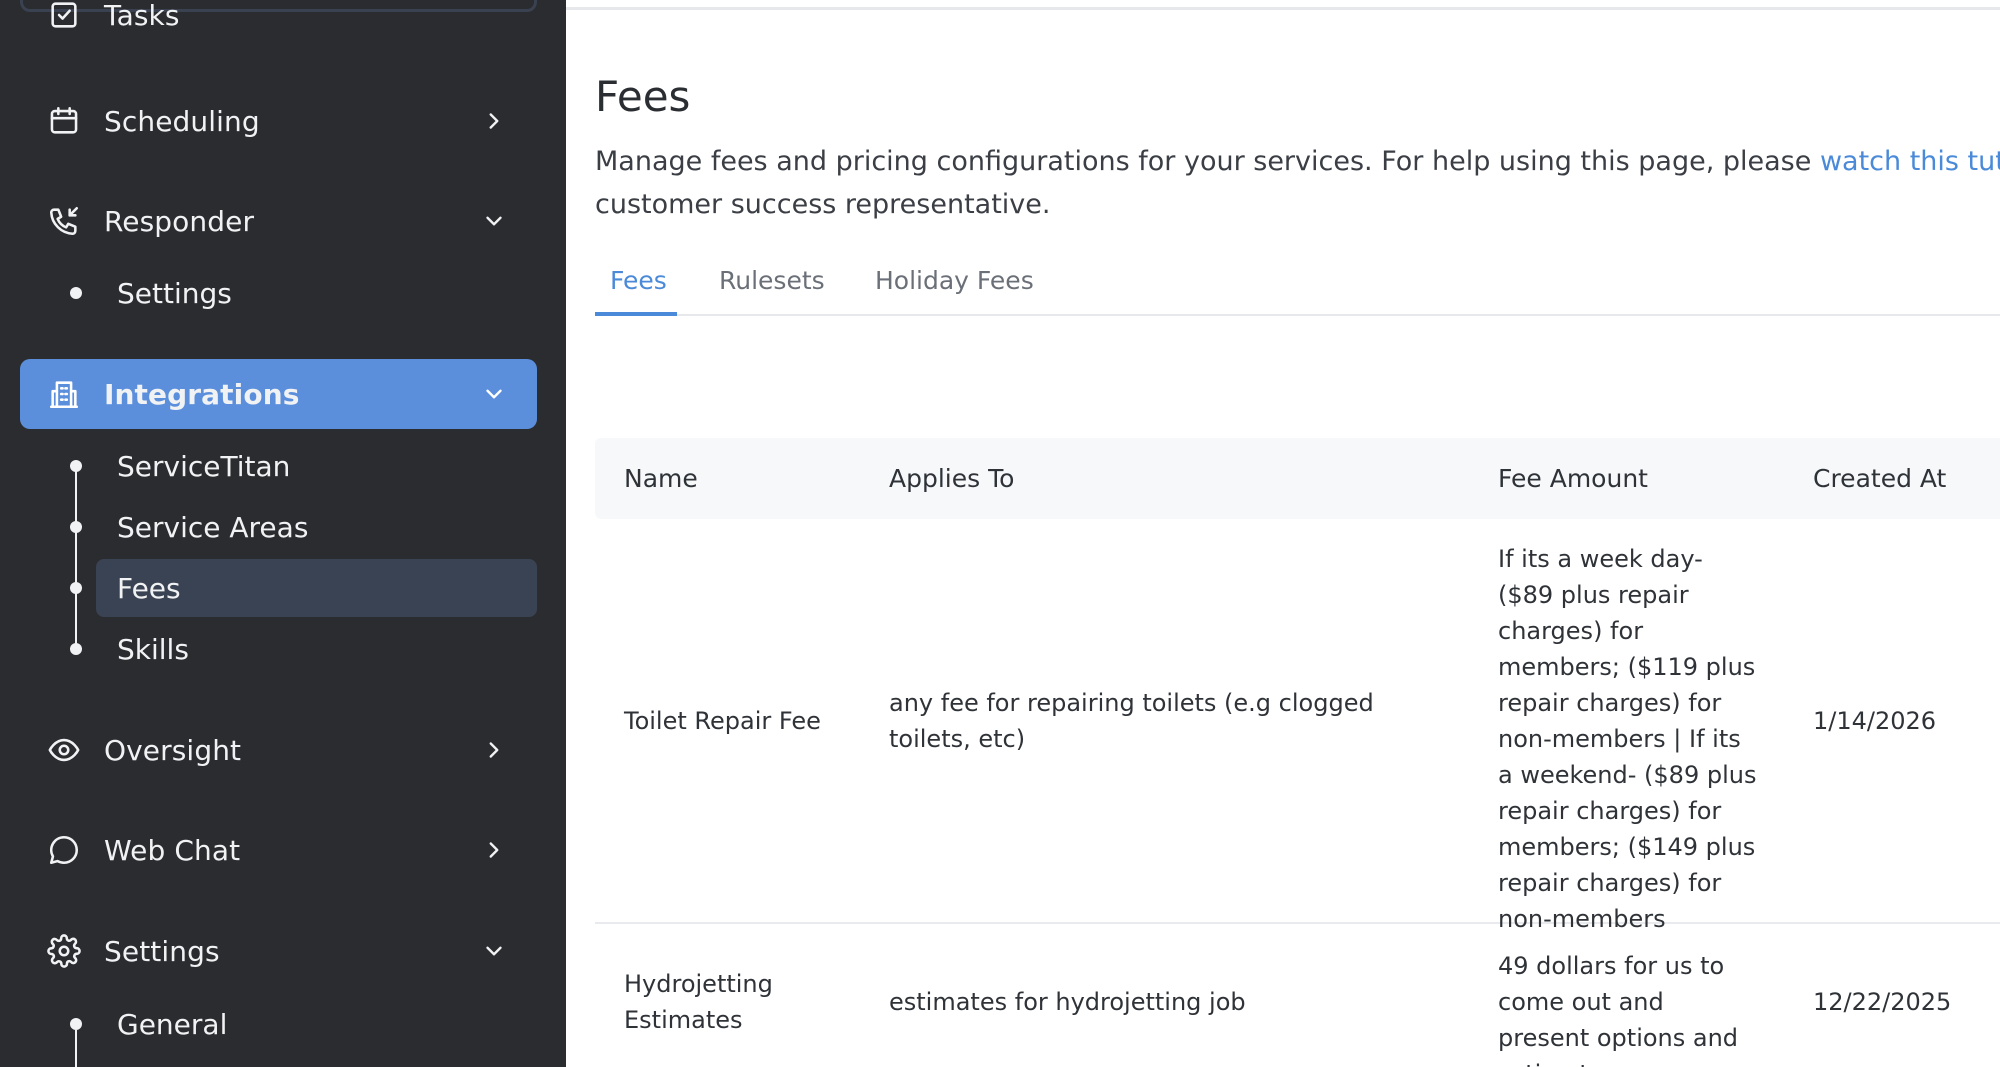 The image size is (2000, 1067). Describe the element at coordinates (316, 1024) in the screenshot. I see `sidebar-subitem-general: General` at that location.